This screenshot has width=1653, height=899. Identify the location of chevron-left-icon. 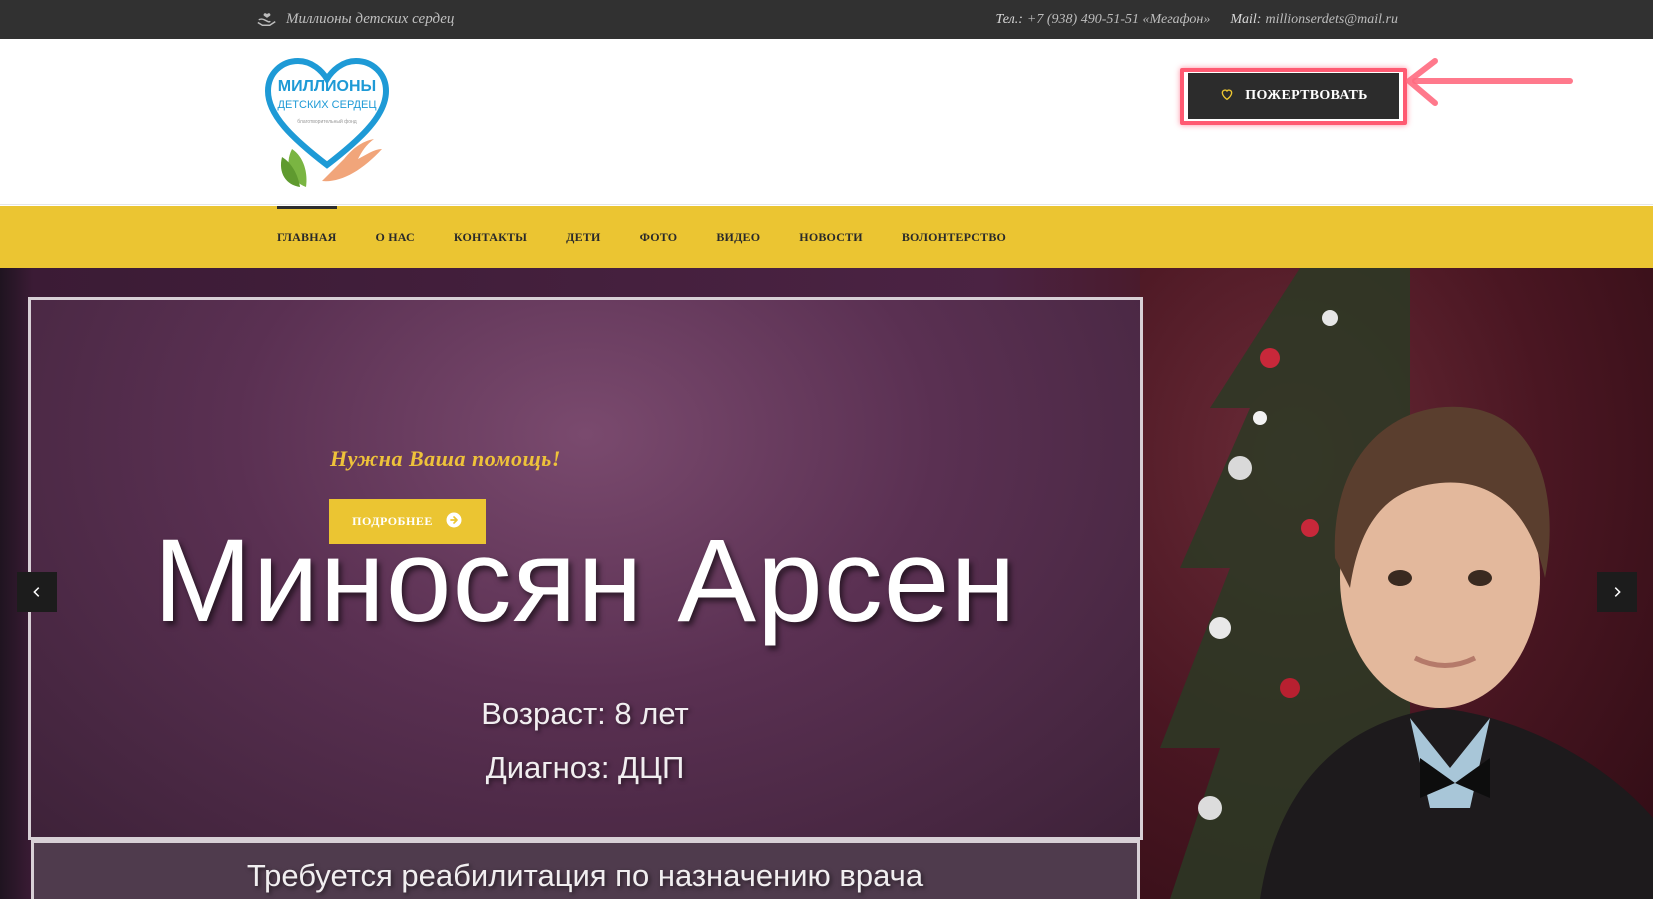
(36, 592).